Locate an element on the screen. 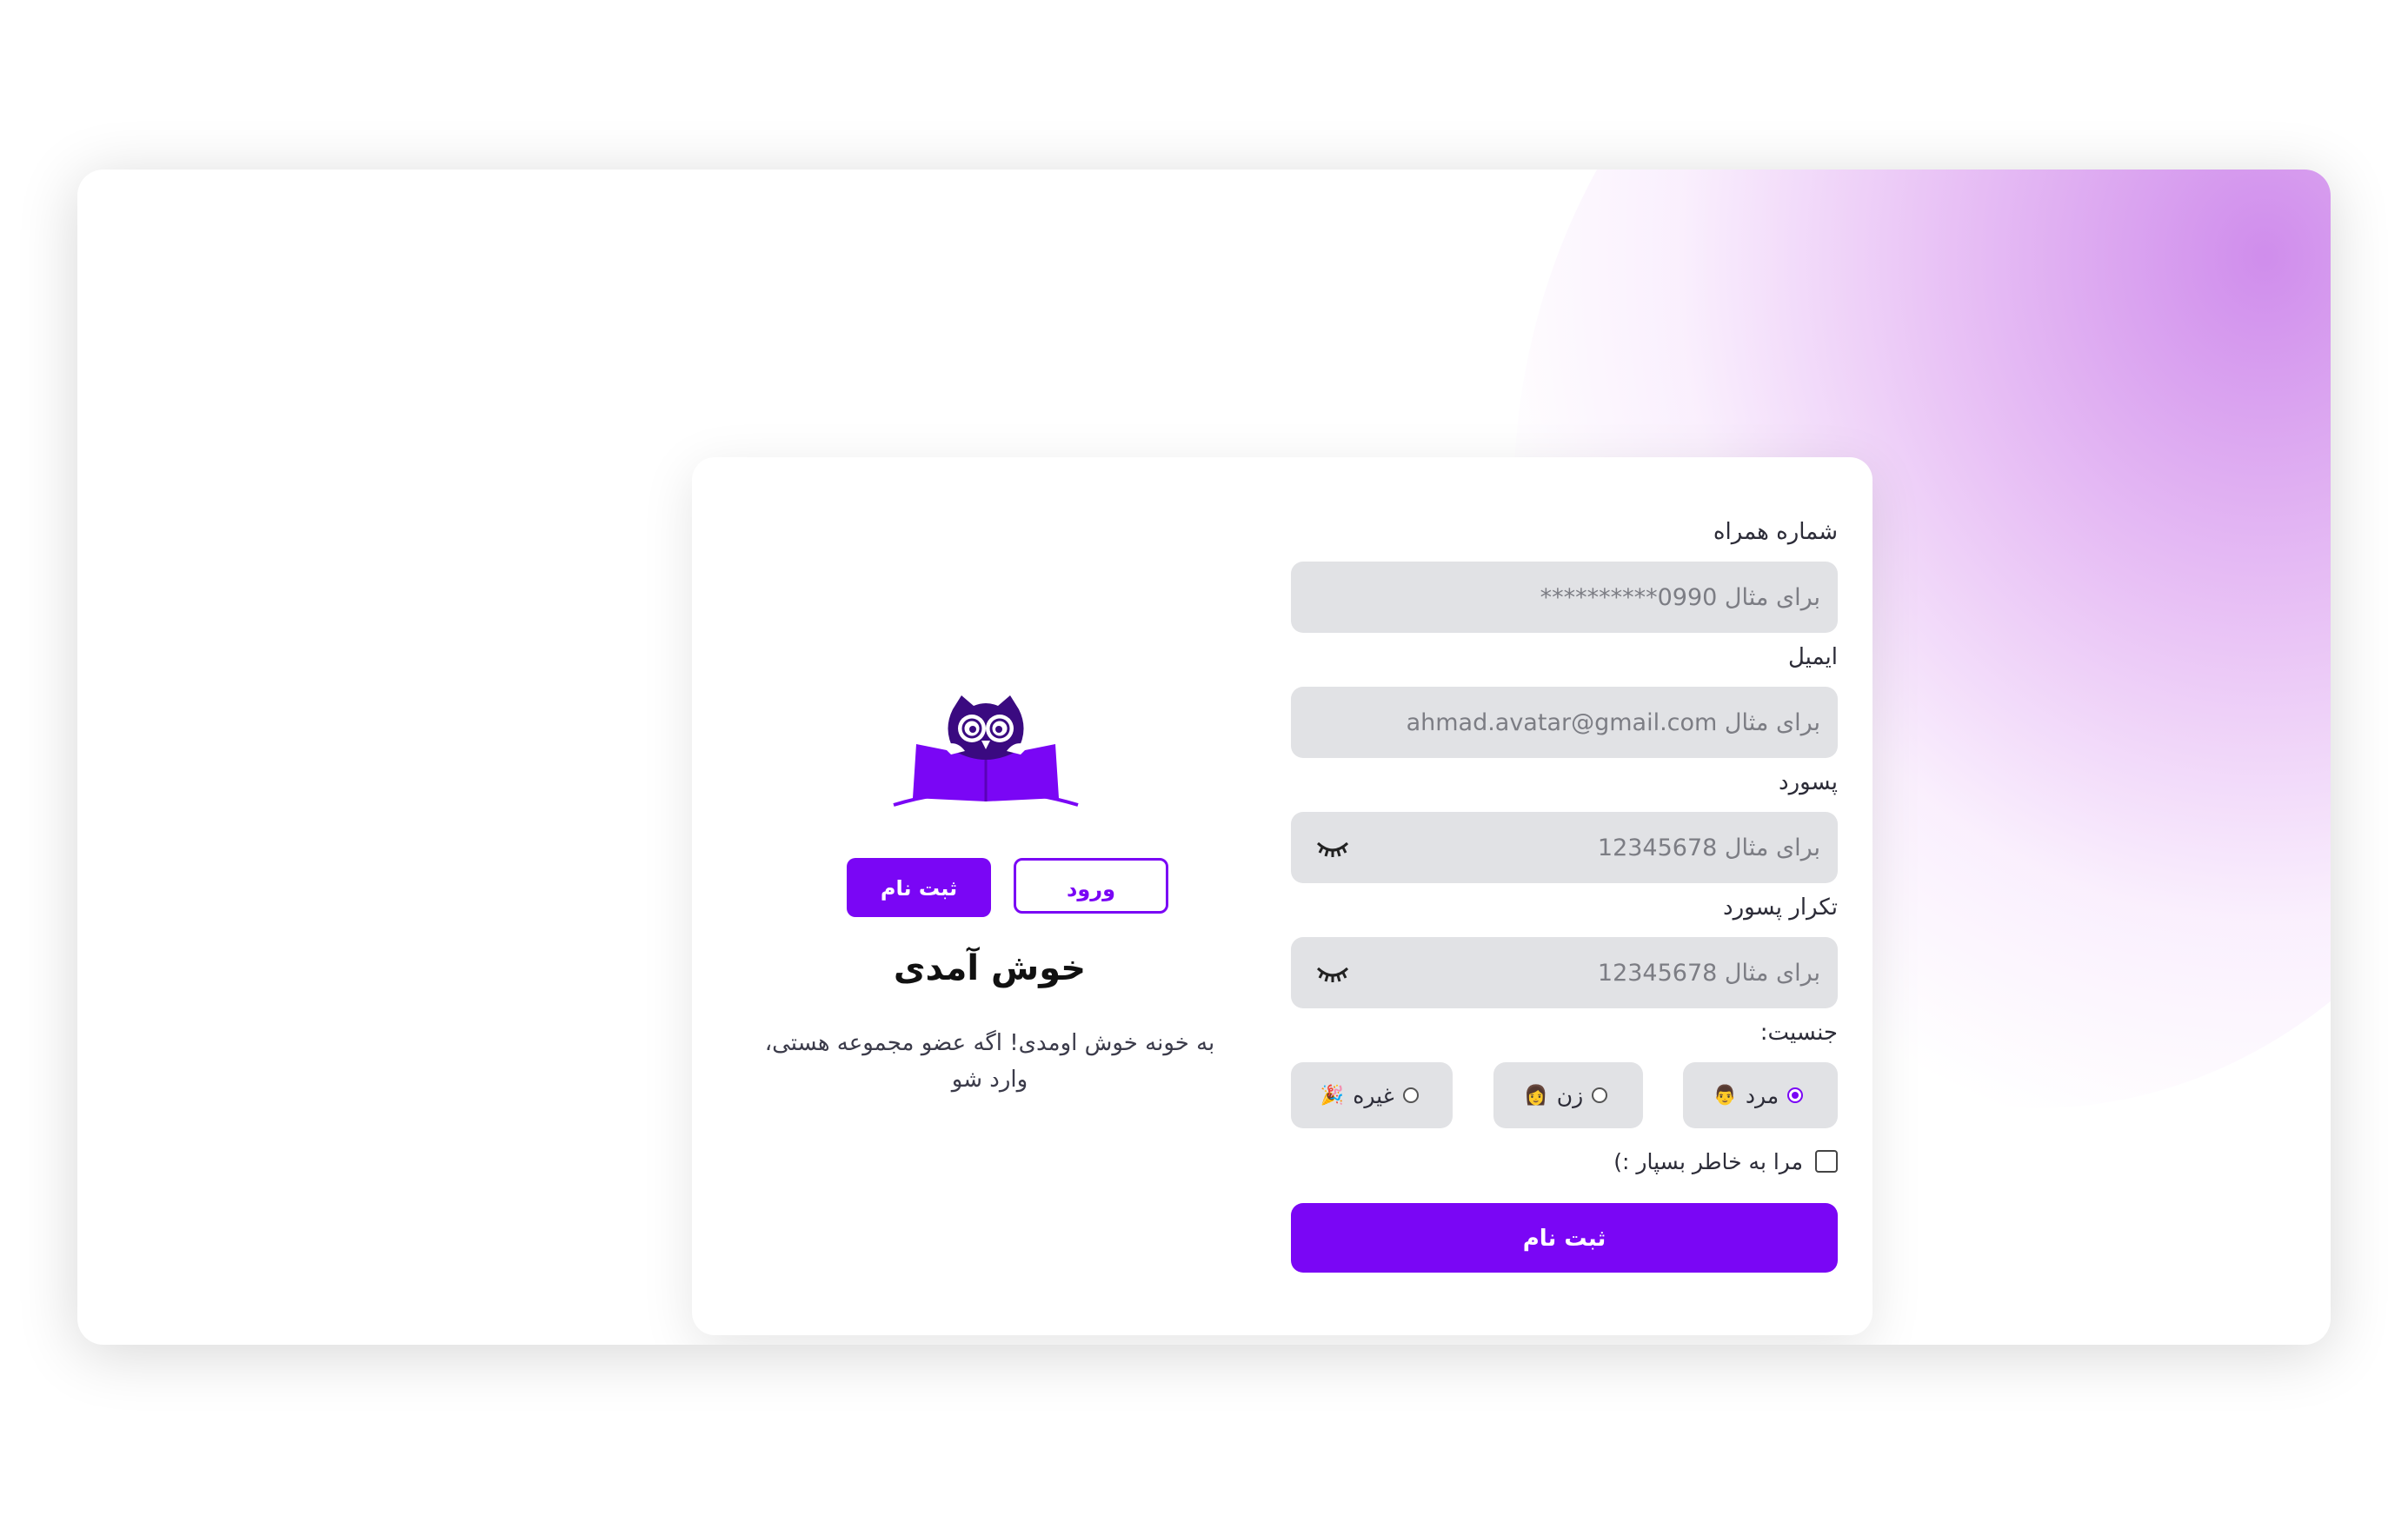 This screenshot has height=1516, width=2408. signup-tab-button: ثبت نام is located at coordinates (919, 887).